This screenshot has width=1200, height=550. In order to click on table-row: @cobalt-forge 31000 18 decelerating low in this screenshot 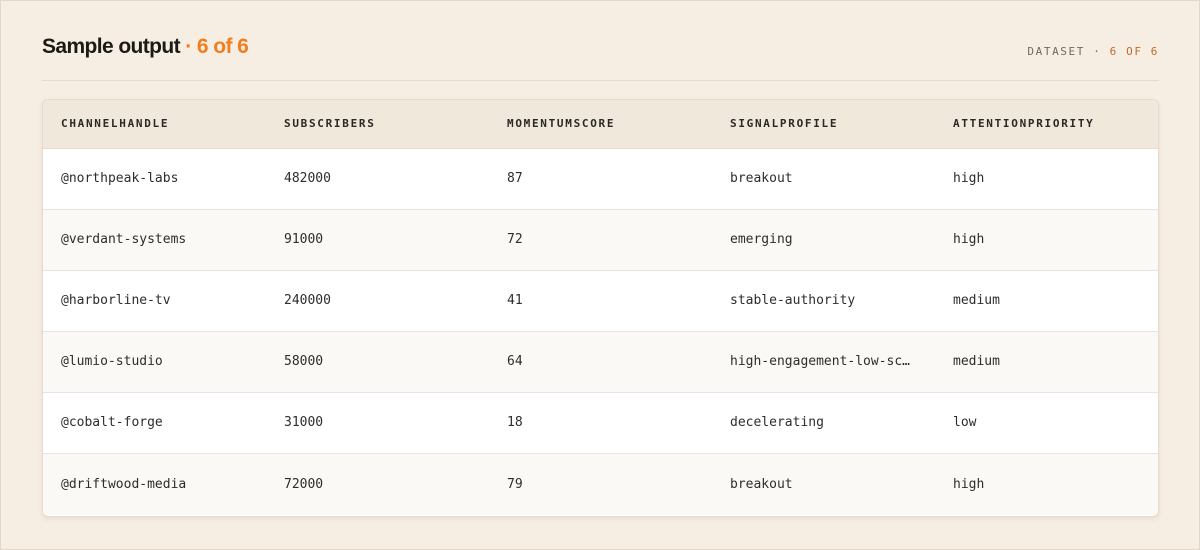, I will do `click(600, 423)`.